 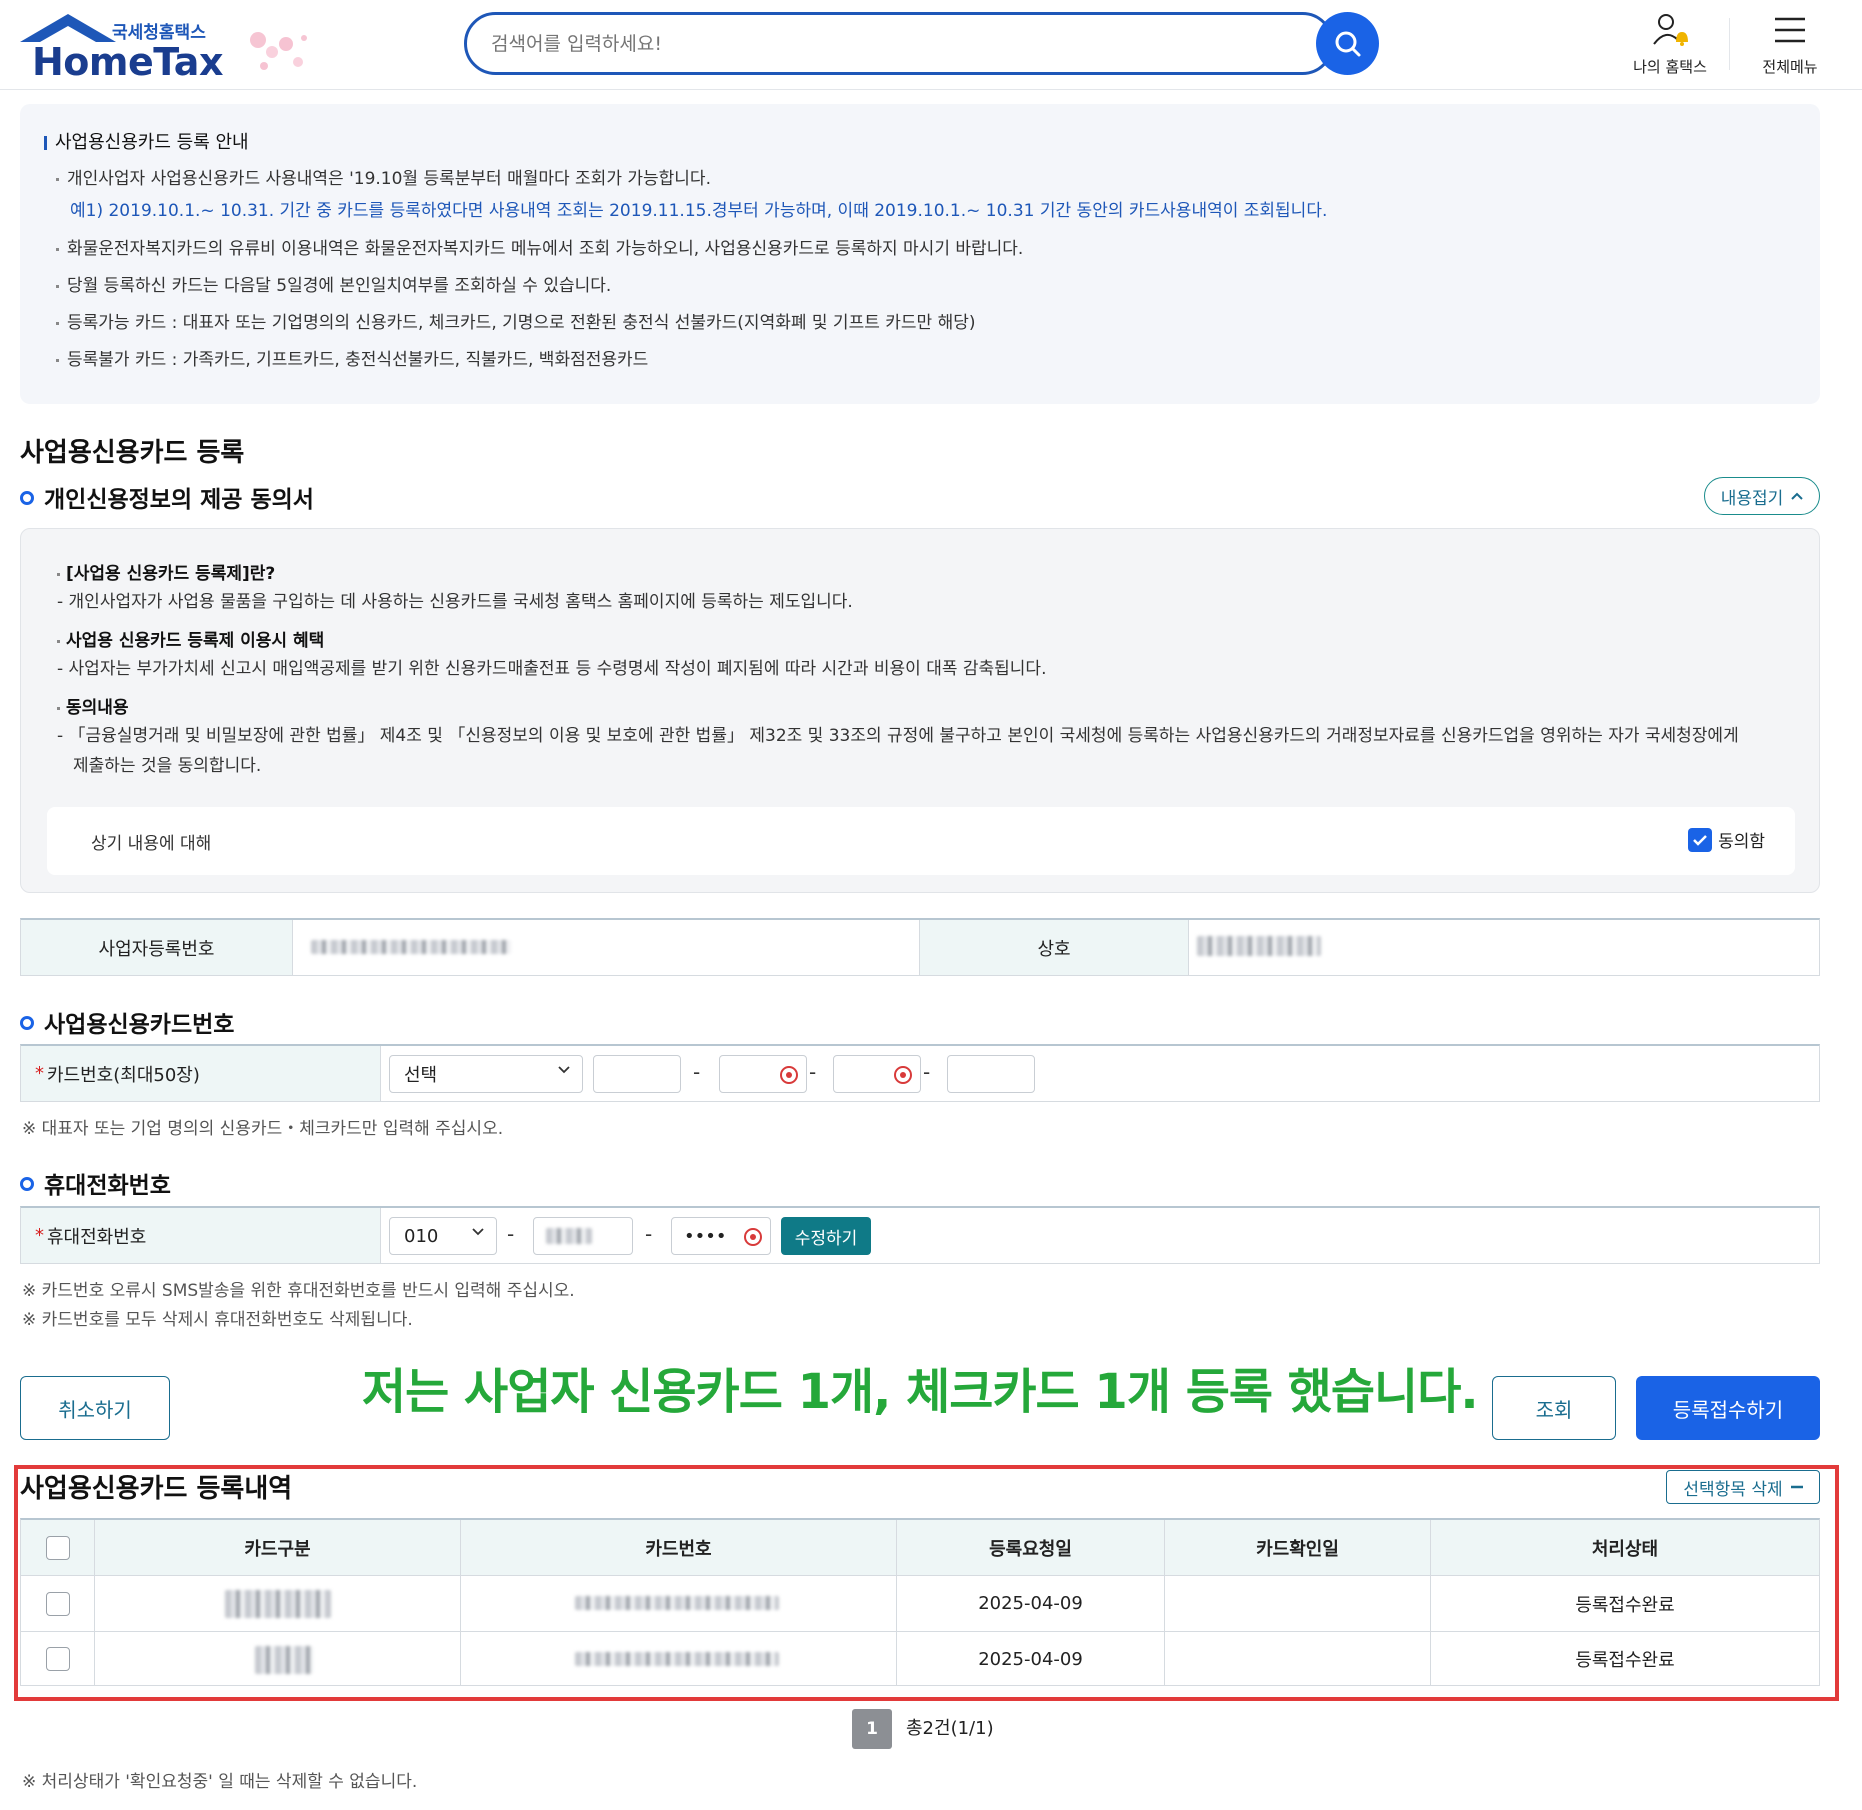 What do you see at coordinates (93, 705) in the screenshot?
I see `consent-heading: 동의내용` at bounding box center [93, 705].